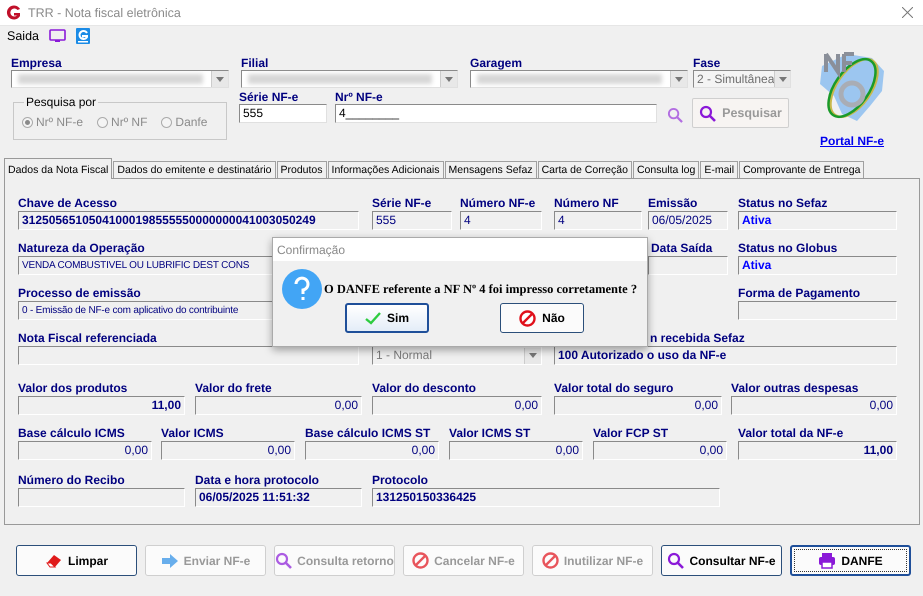  What do you see at coordinates (801, 169) in the screenshot?
I see `tab: Comprovante de Entrega` at bounding box center [801, 169].